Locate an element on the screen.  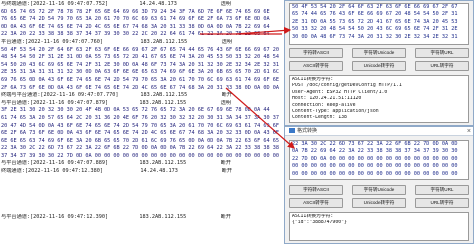
result-line: {"id":"3888747900"} is located at coordinates (319, 223).